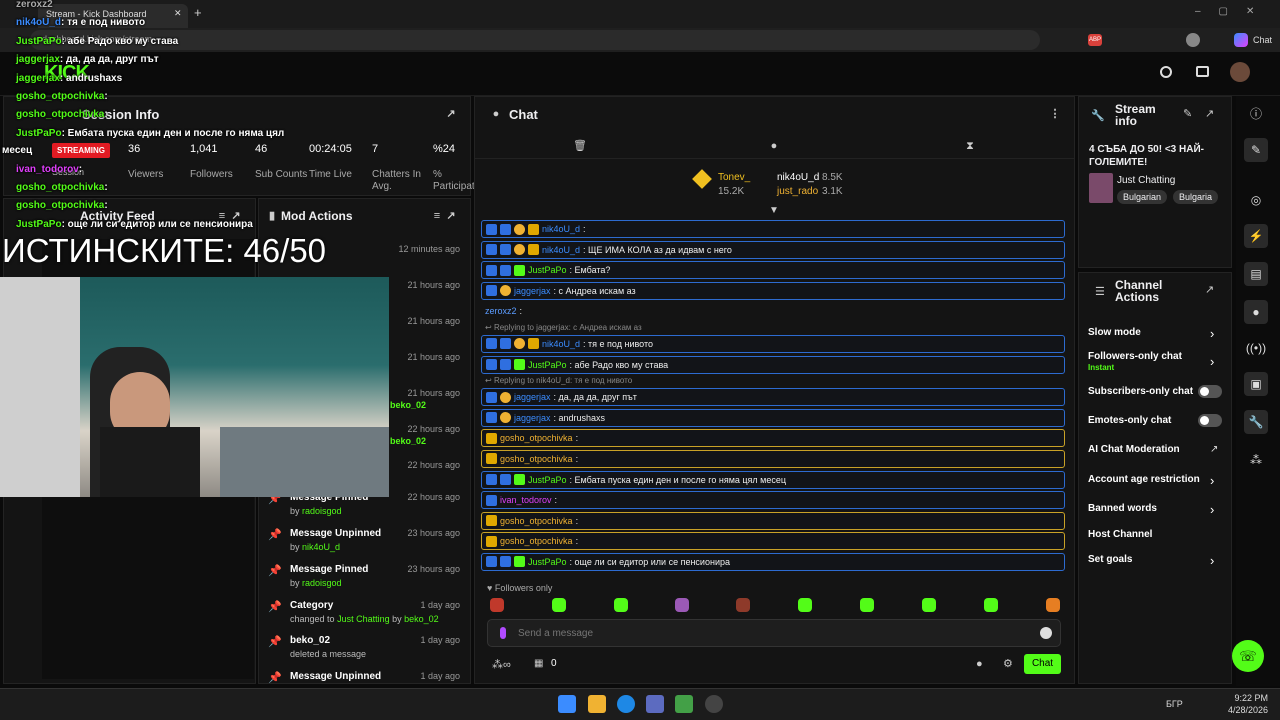  I want to click on hourglass-icon: ⧗, so click(970, 146).